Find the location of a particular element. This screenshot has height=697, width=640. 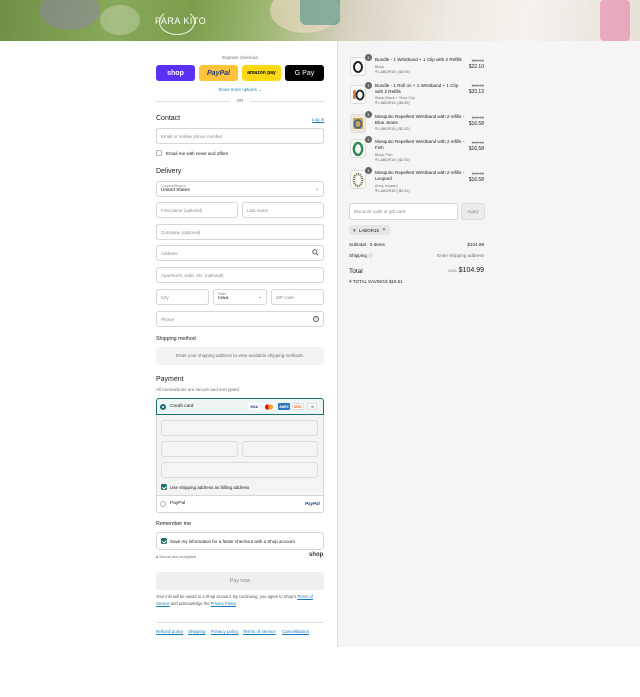

email-placeholder: Email or mobile phone number is located at coordinates (192, 136).